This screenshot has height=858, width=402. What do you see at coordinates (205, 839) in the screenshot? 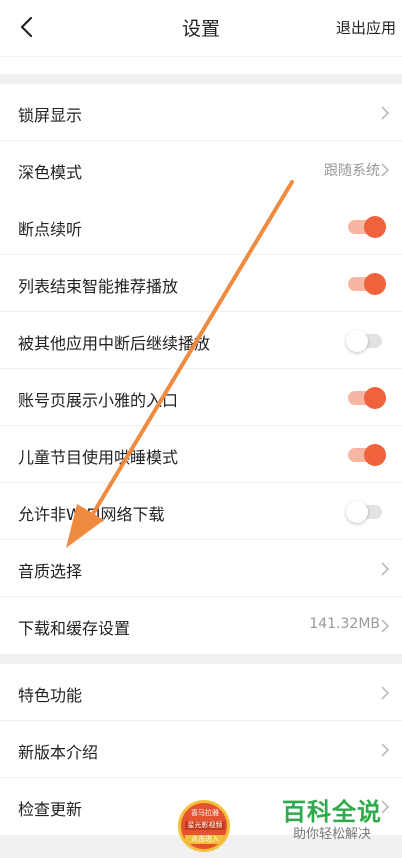
I see `badge-line-3: 点击进入` at bounding box center [205, 839].